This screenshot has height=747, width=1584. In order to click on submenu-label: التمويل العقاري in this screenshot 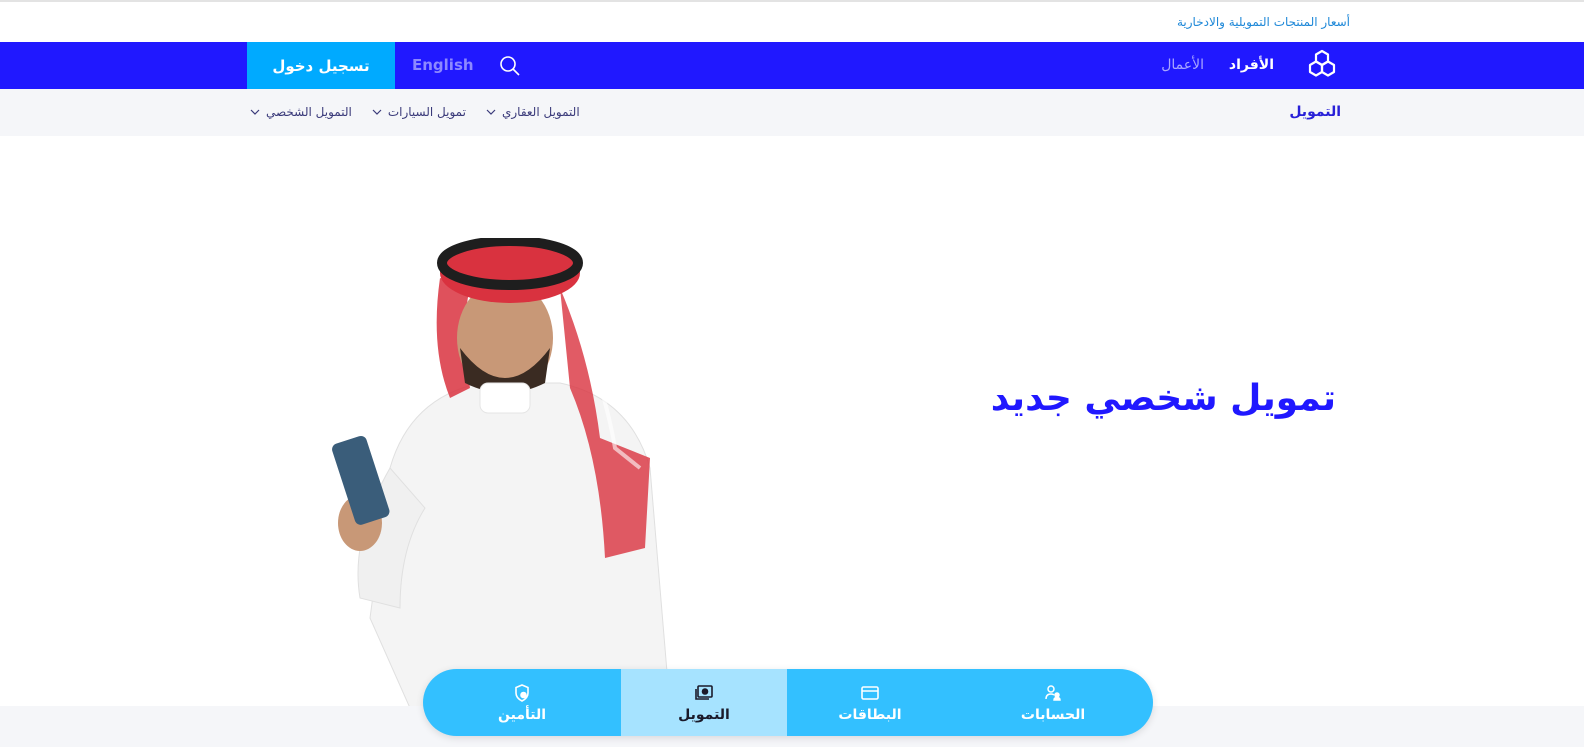, I will do `click(540, 112)`.